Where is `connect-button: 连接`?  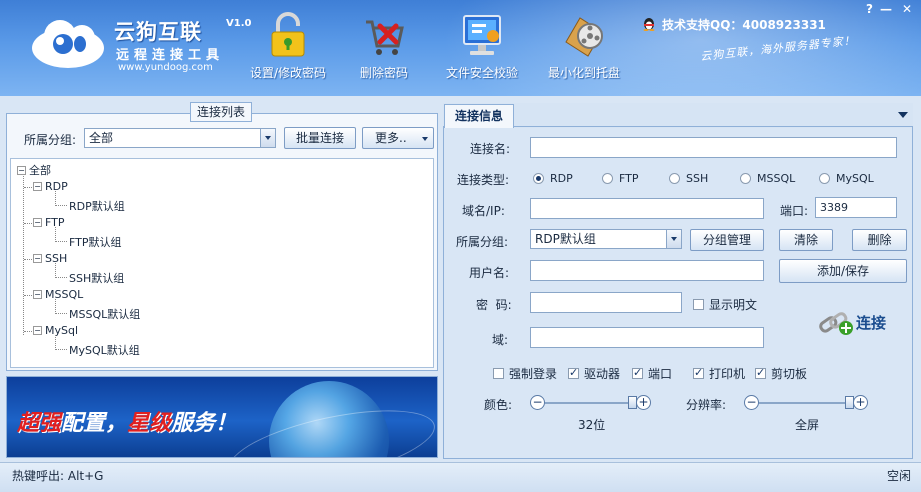
connect-button: 连接 is located at coordinates (852, 323).